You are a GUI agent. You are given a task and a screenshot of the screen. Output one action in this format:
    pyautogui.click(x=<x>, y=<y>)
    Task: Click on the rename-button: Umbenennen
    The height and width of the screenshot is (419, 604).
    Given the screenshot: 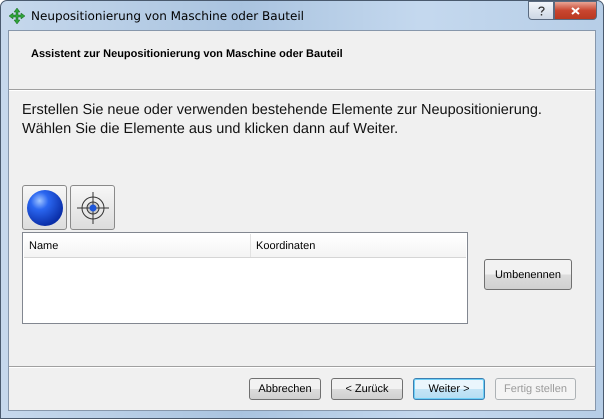 What is the action you would take?
    pyautogui.click(x=528, y=274)
    